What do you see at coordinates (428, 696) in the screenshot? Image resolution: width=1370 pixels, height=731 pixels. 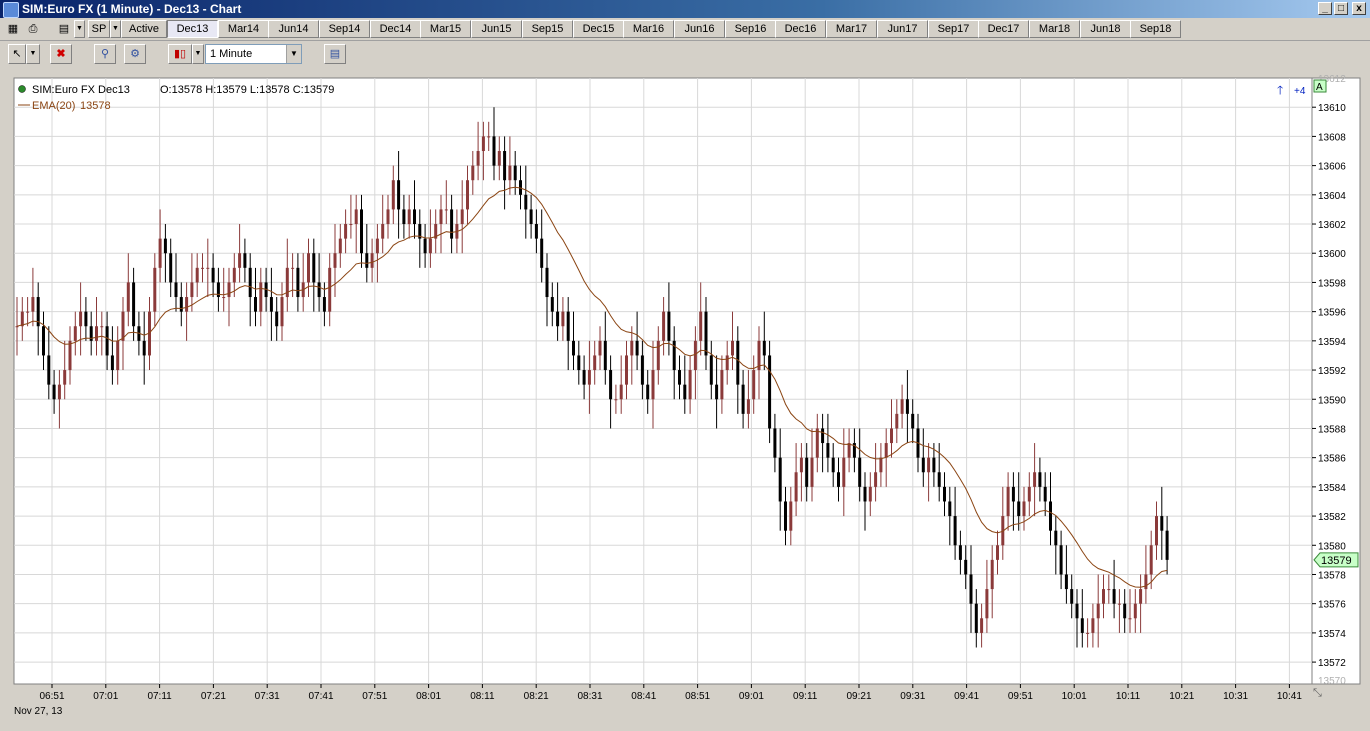 I see `x-tick-label: 08:01` at bounding box center [428, 696].